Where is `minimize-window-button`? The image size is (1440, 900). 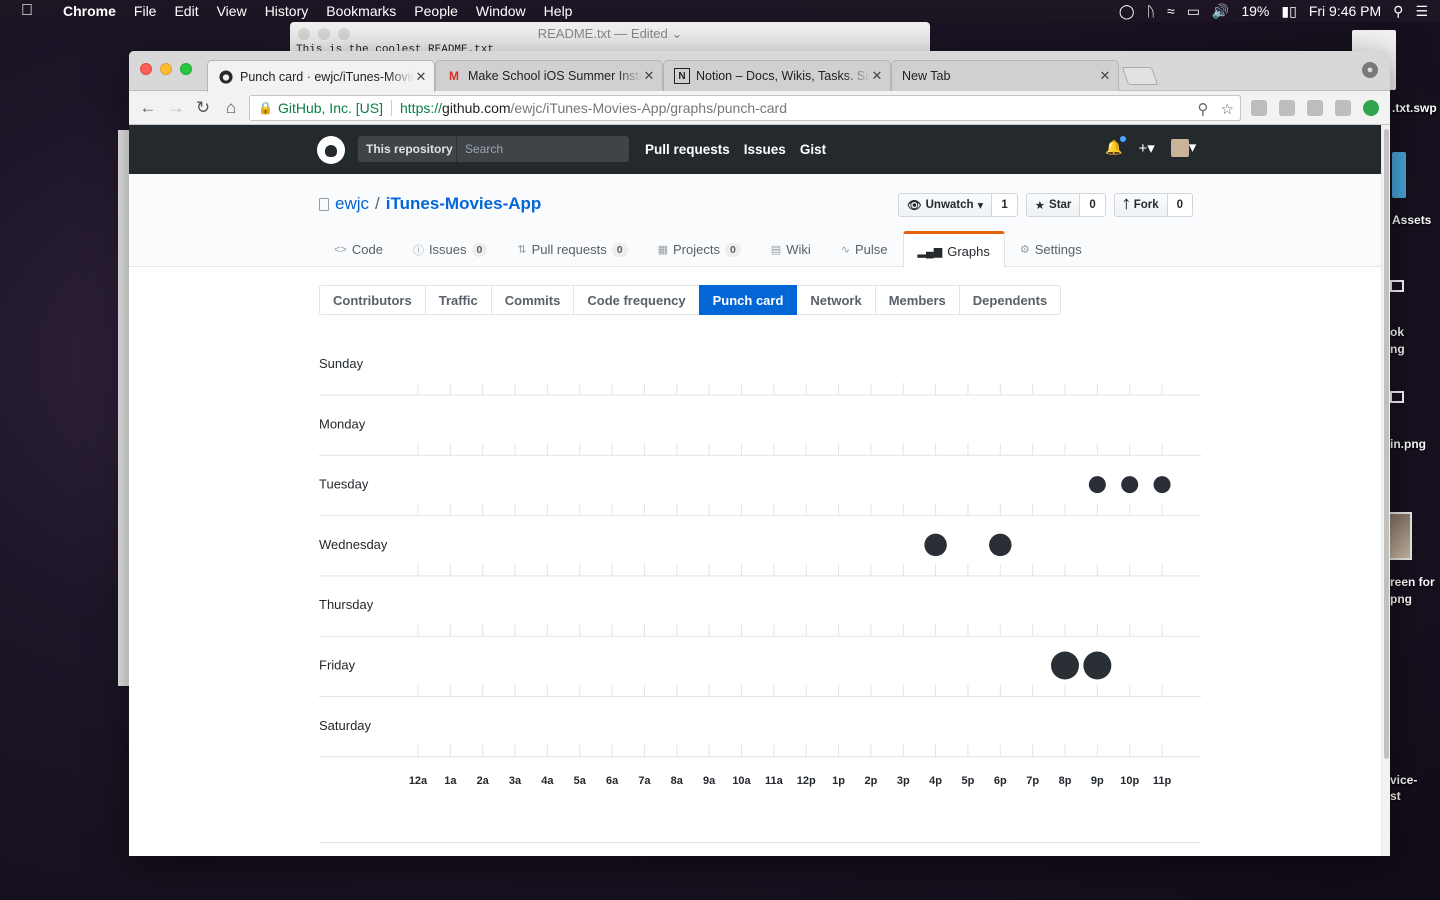
minimize-window-button is located at coordinates (166, 69).